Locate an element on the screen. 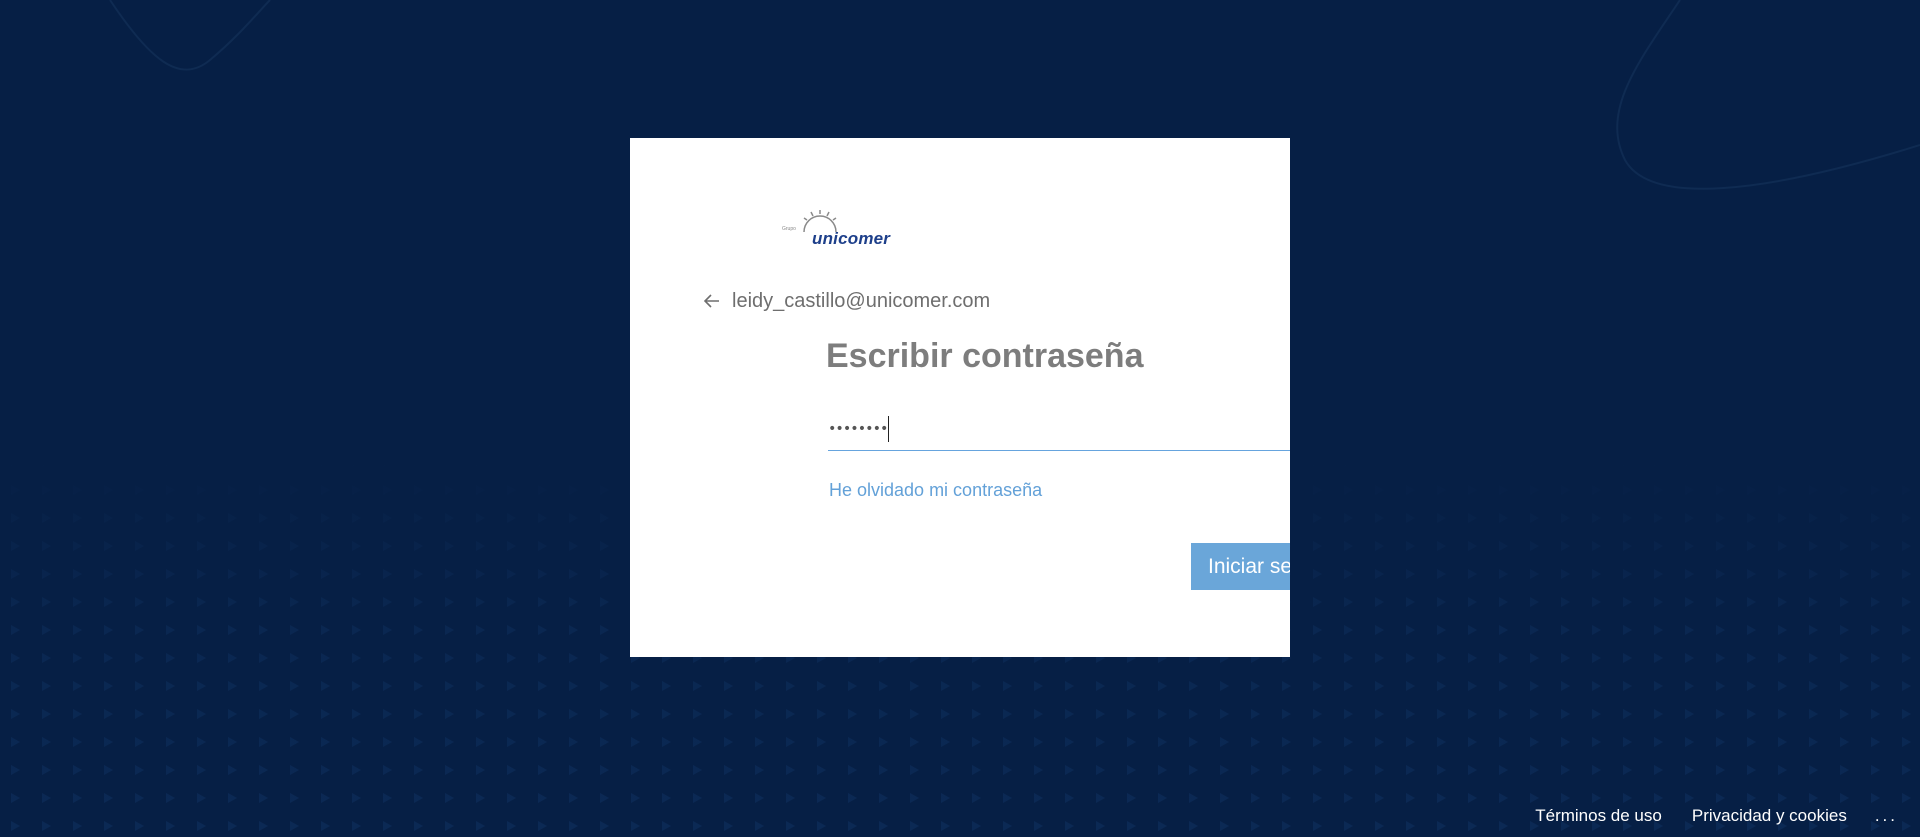  password-field: •••••••• is located at coordinates (1059, 428).